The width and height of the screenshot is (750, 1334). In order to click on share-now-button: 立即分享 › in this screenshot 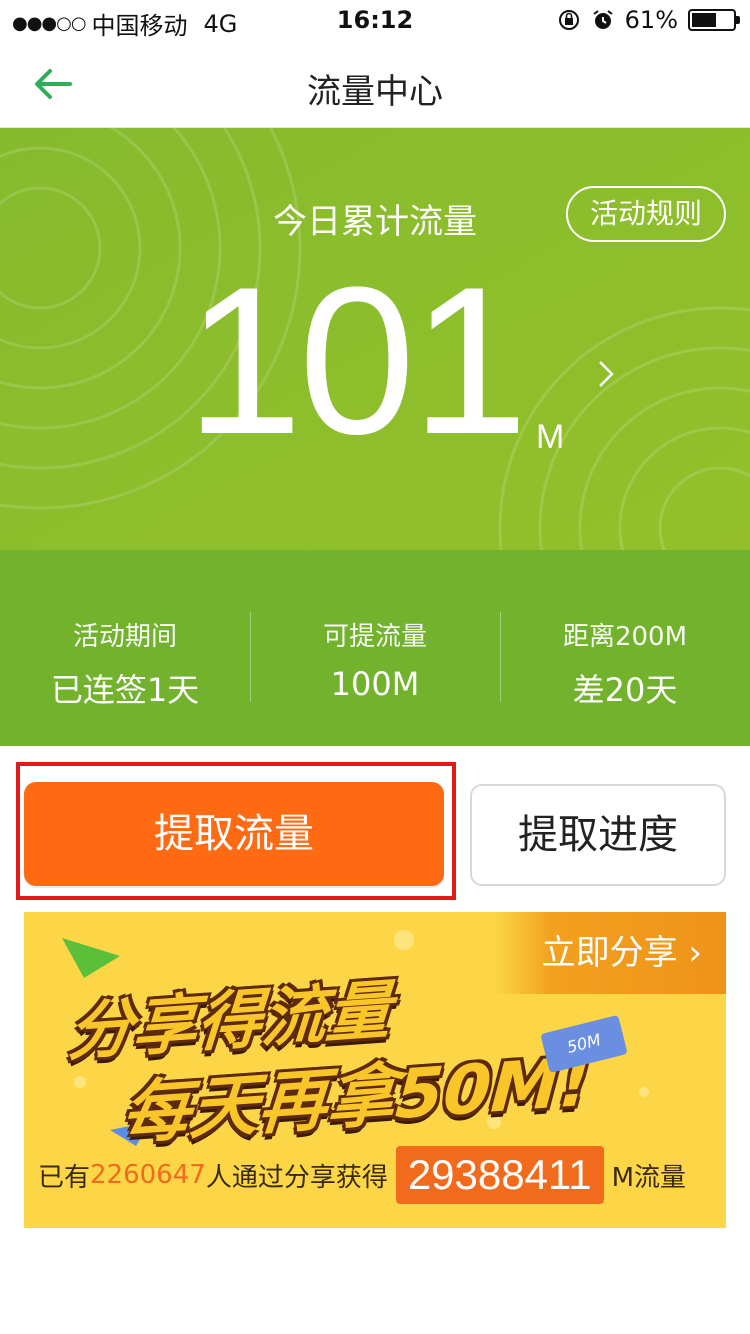, I will do `click(610, 953)`.